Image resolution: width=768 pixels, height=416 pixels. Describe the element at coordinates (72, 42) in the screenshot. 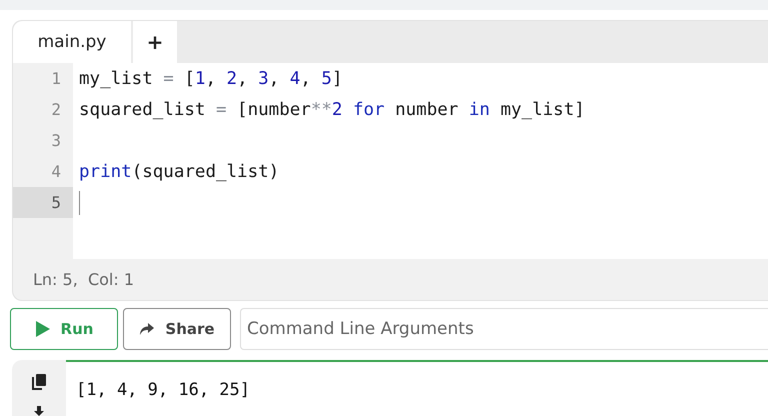

I see `file-tab: main.py` at that location.